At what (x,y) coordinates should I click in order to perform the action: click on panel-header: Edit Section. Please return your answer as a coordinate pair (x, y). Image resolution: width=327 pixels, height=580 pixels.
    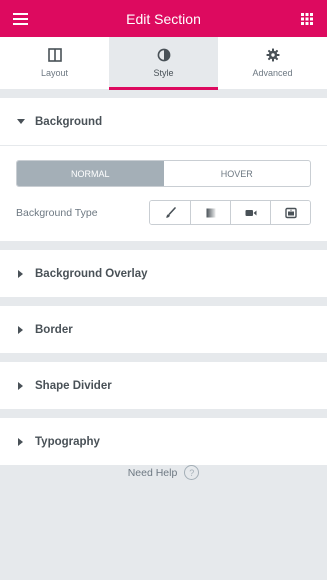
    Looking at the image, I should click on (163, 18).